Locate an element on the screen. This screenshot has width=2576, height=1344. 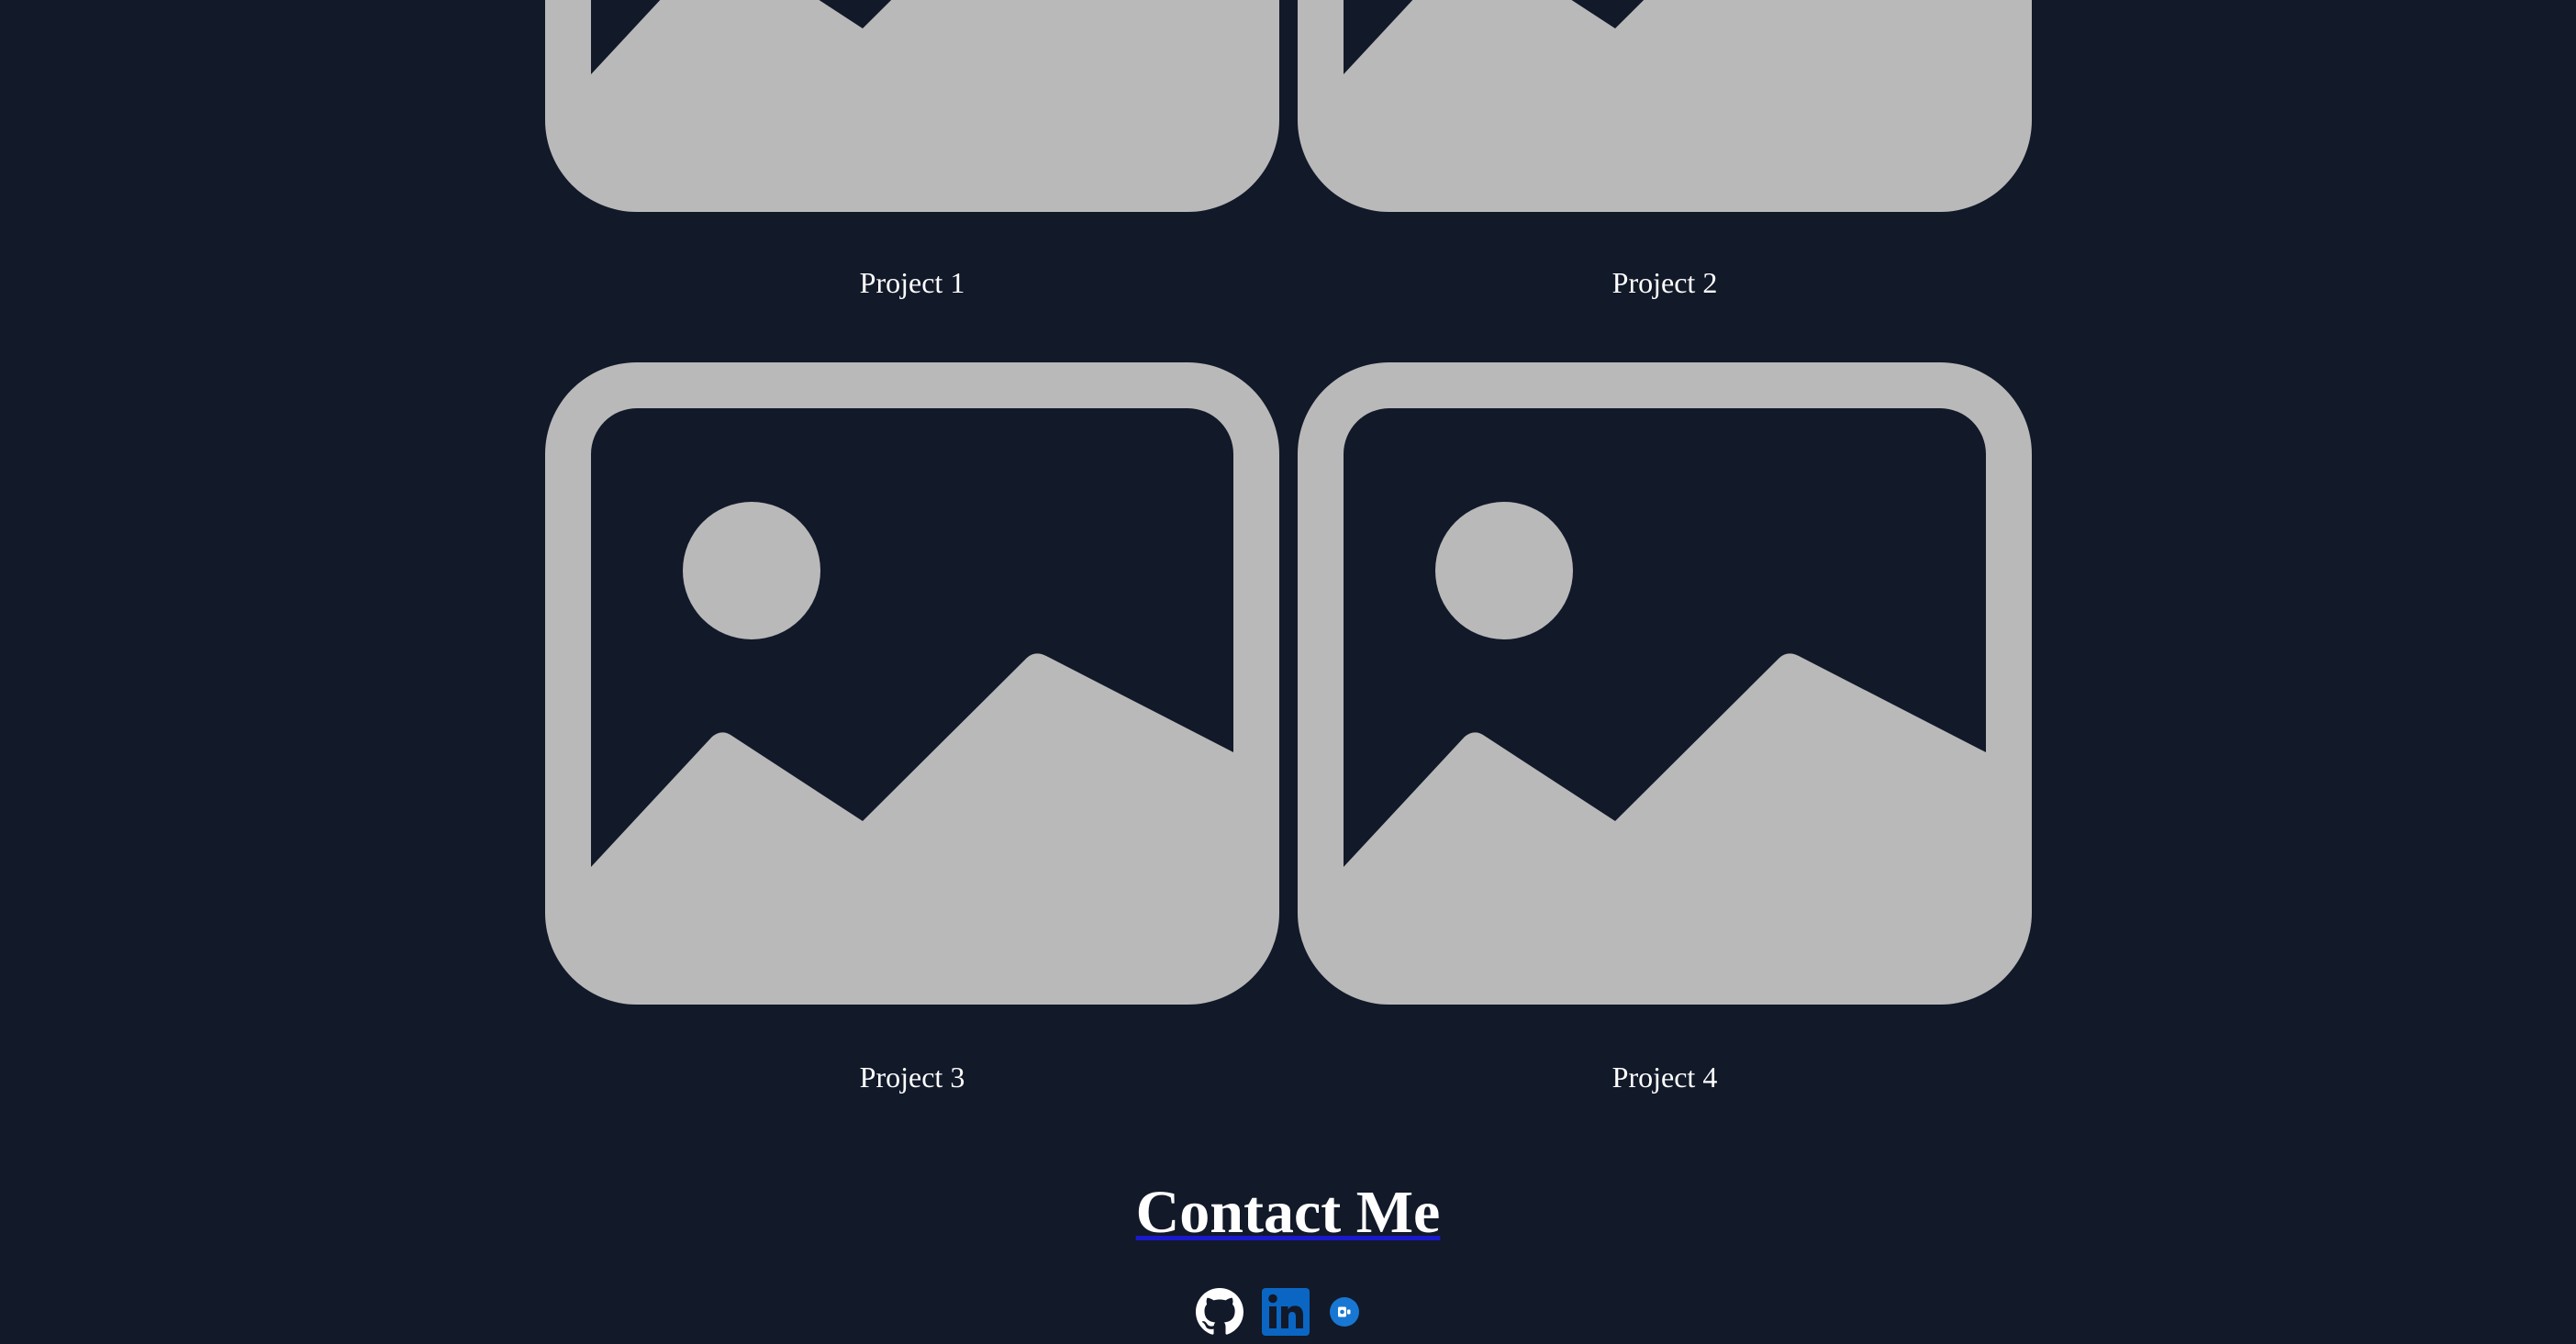
project-caption: Project 2 is located at coordinates (1664, 282).